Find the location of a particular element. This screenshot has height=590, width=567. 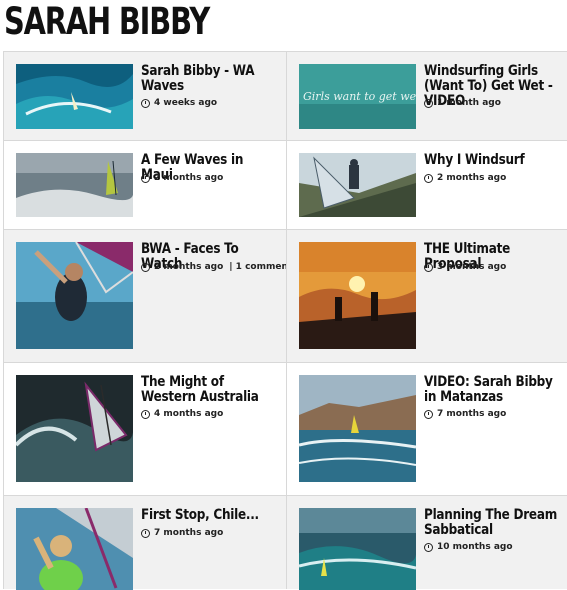

post-title: The Might of Western Australia is located at coordinates (210, 390).